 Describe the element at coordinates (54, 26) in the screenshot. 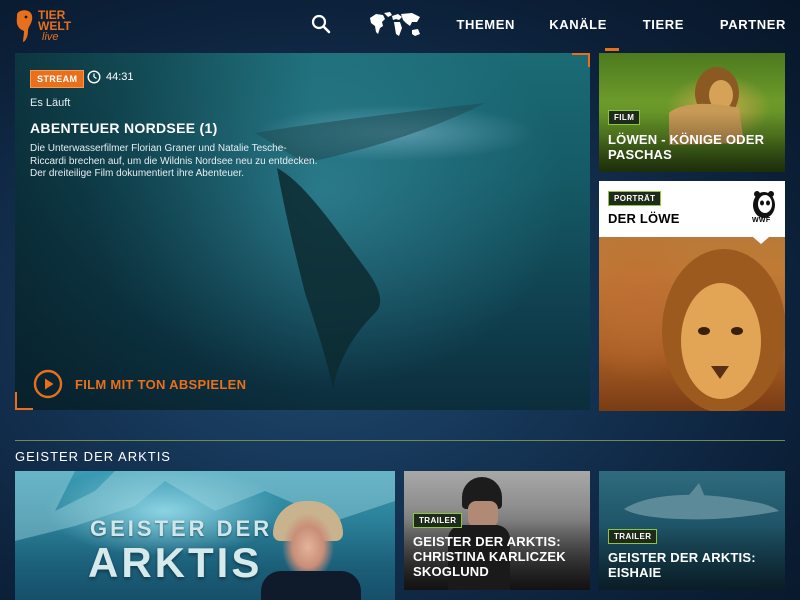

I see `logo-wordmark: TIER WELT live` at that location.